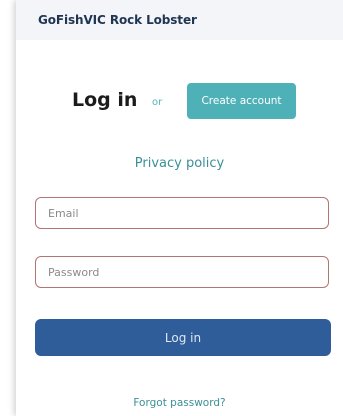 Image resolution: width=343 pixels, height=416 pixels. I want to click on or-separator: or, so click(157, 102).